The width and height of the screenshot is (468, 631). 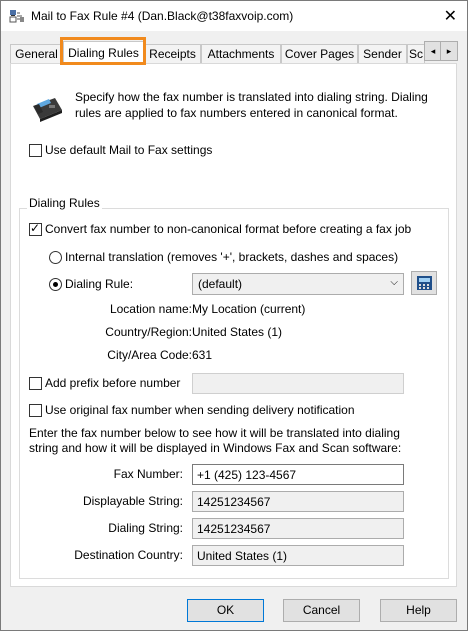 I want to click on dialing-properties-button, so click(x=424, y=283).